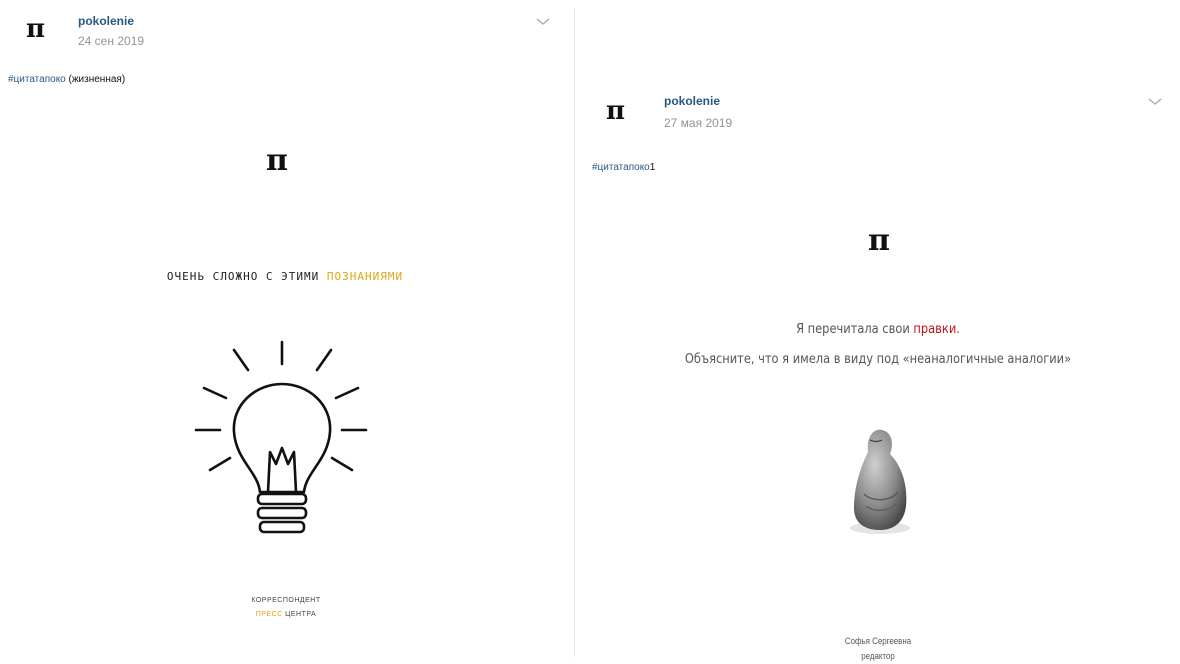 Image resolution: width=1180 pixels, height=664 pixels. Describe the element at coordinates (111, 41) in the screenshot. I see `post-date: 24 сен 2019` at that location.